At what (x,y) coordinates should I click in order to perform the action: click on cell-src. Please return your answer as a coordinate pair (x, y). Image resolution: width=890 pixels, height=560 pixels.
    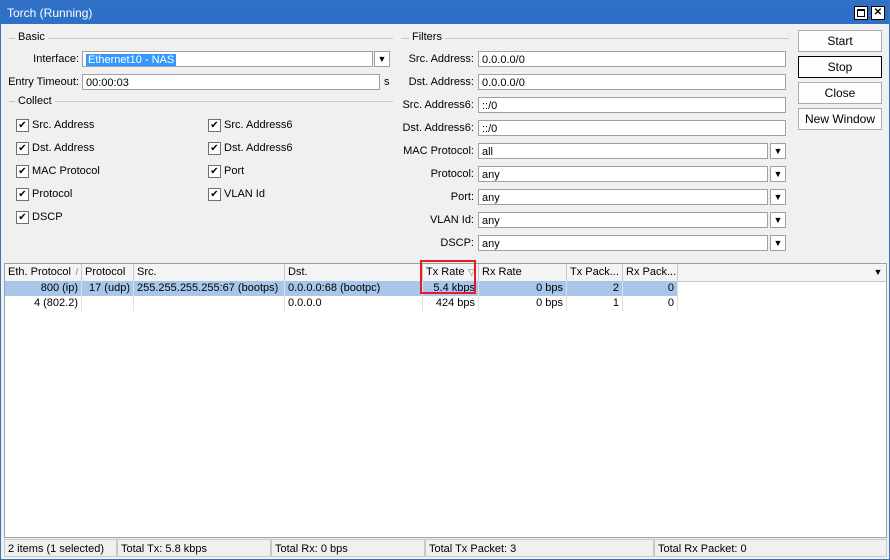
    Looking at the image, I should click on (209, 303).